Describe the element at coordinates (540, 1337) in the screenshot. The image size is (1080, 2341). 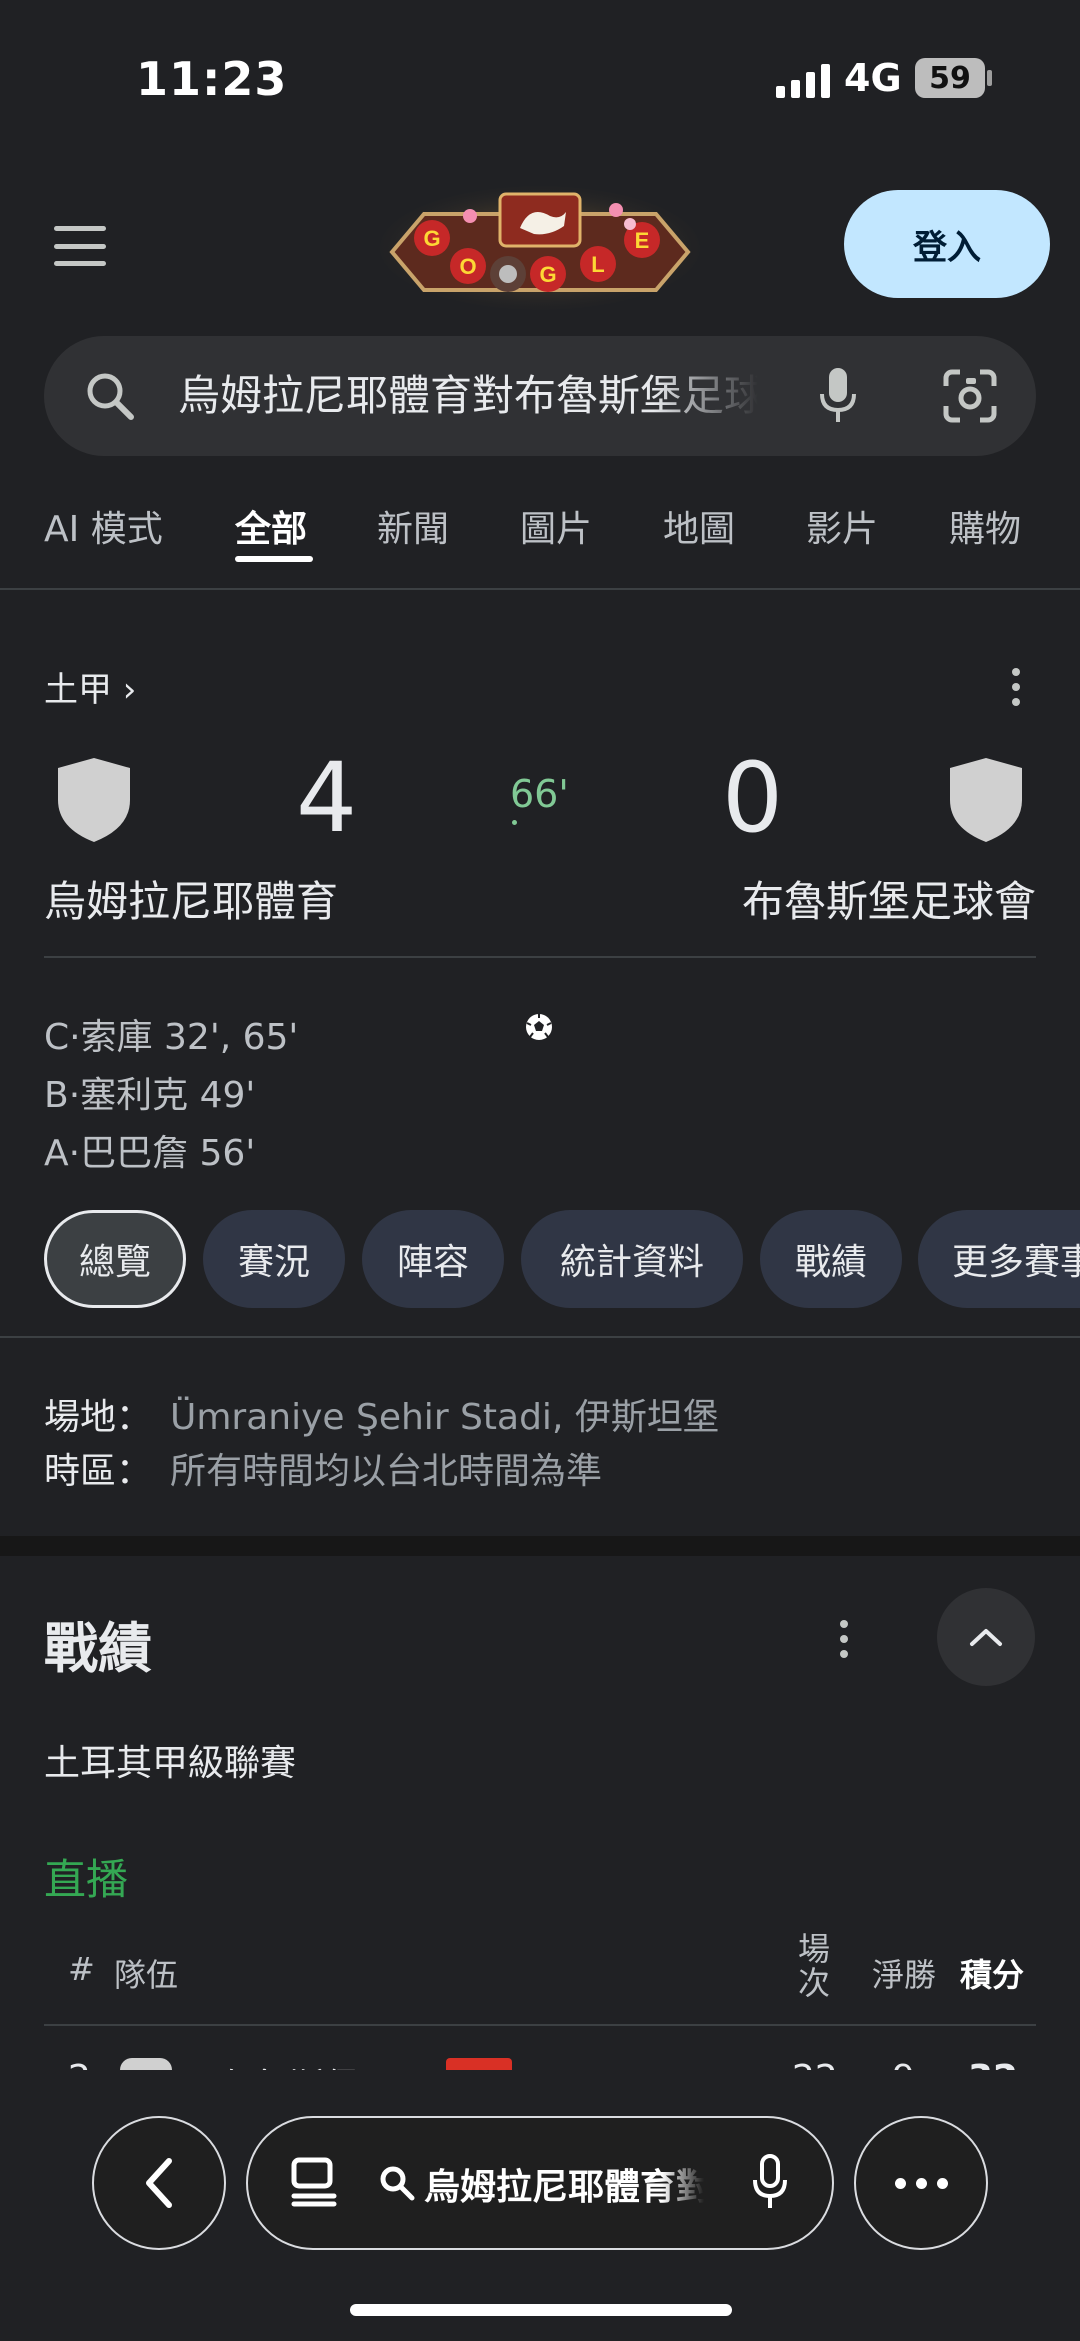
I see `chips-divider` at that location.